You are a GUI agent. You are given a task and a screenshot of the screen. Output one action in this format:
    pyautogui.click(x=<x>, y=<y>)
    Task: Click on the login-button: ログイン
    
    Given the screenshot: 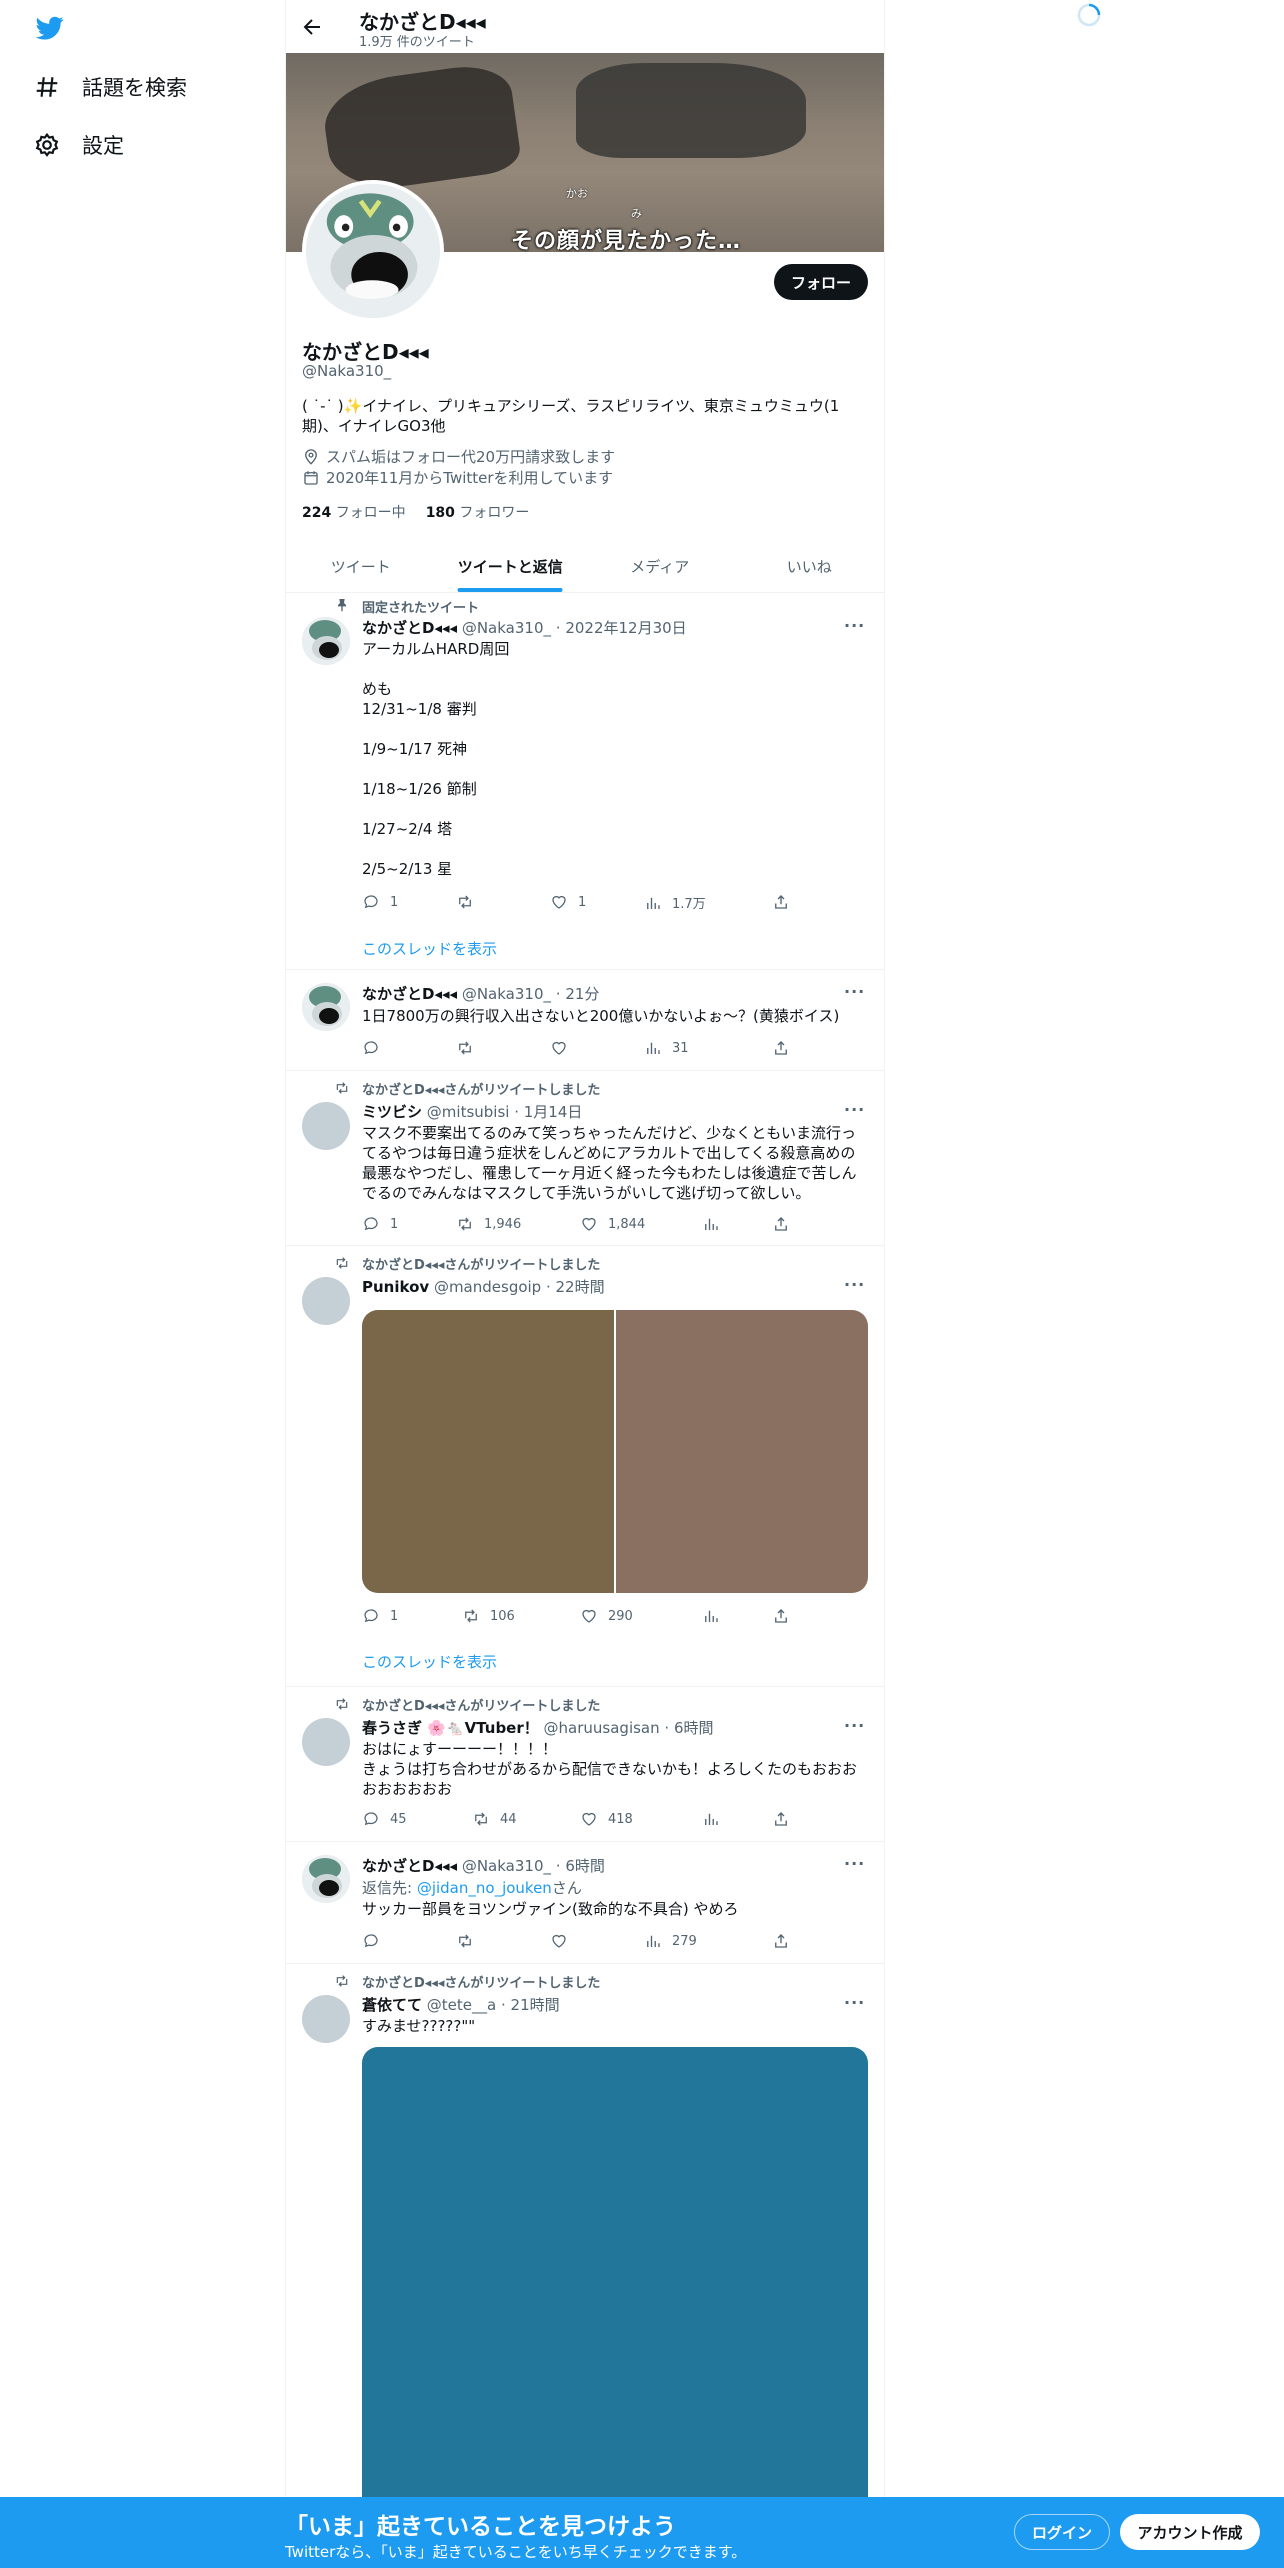 What is the action you would take?
    pyautogui.click(x=1062, y=2532)
    